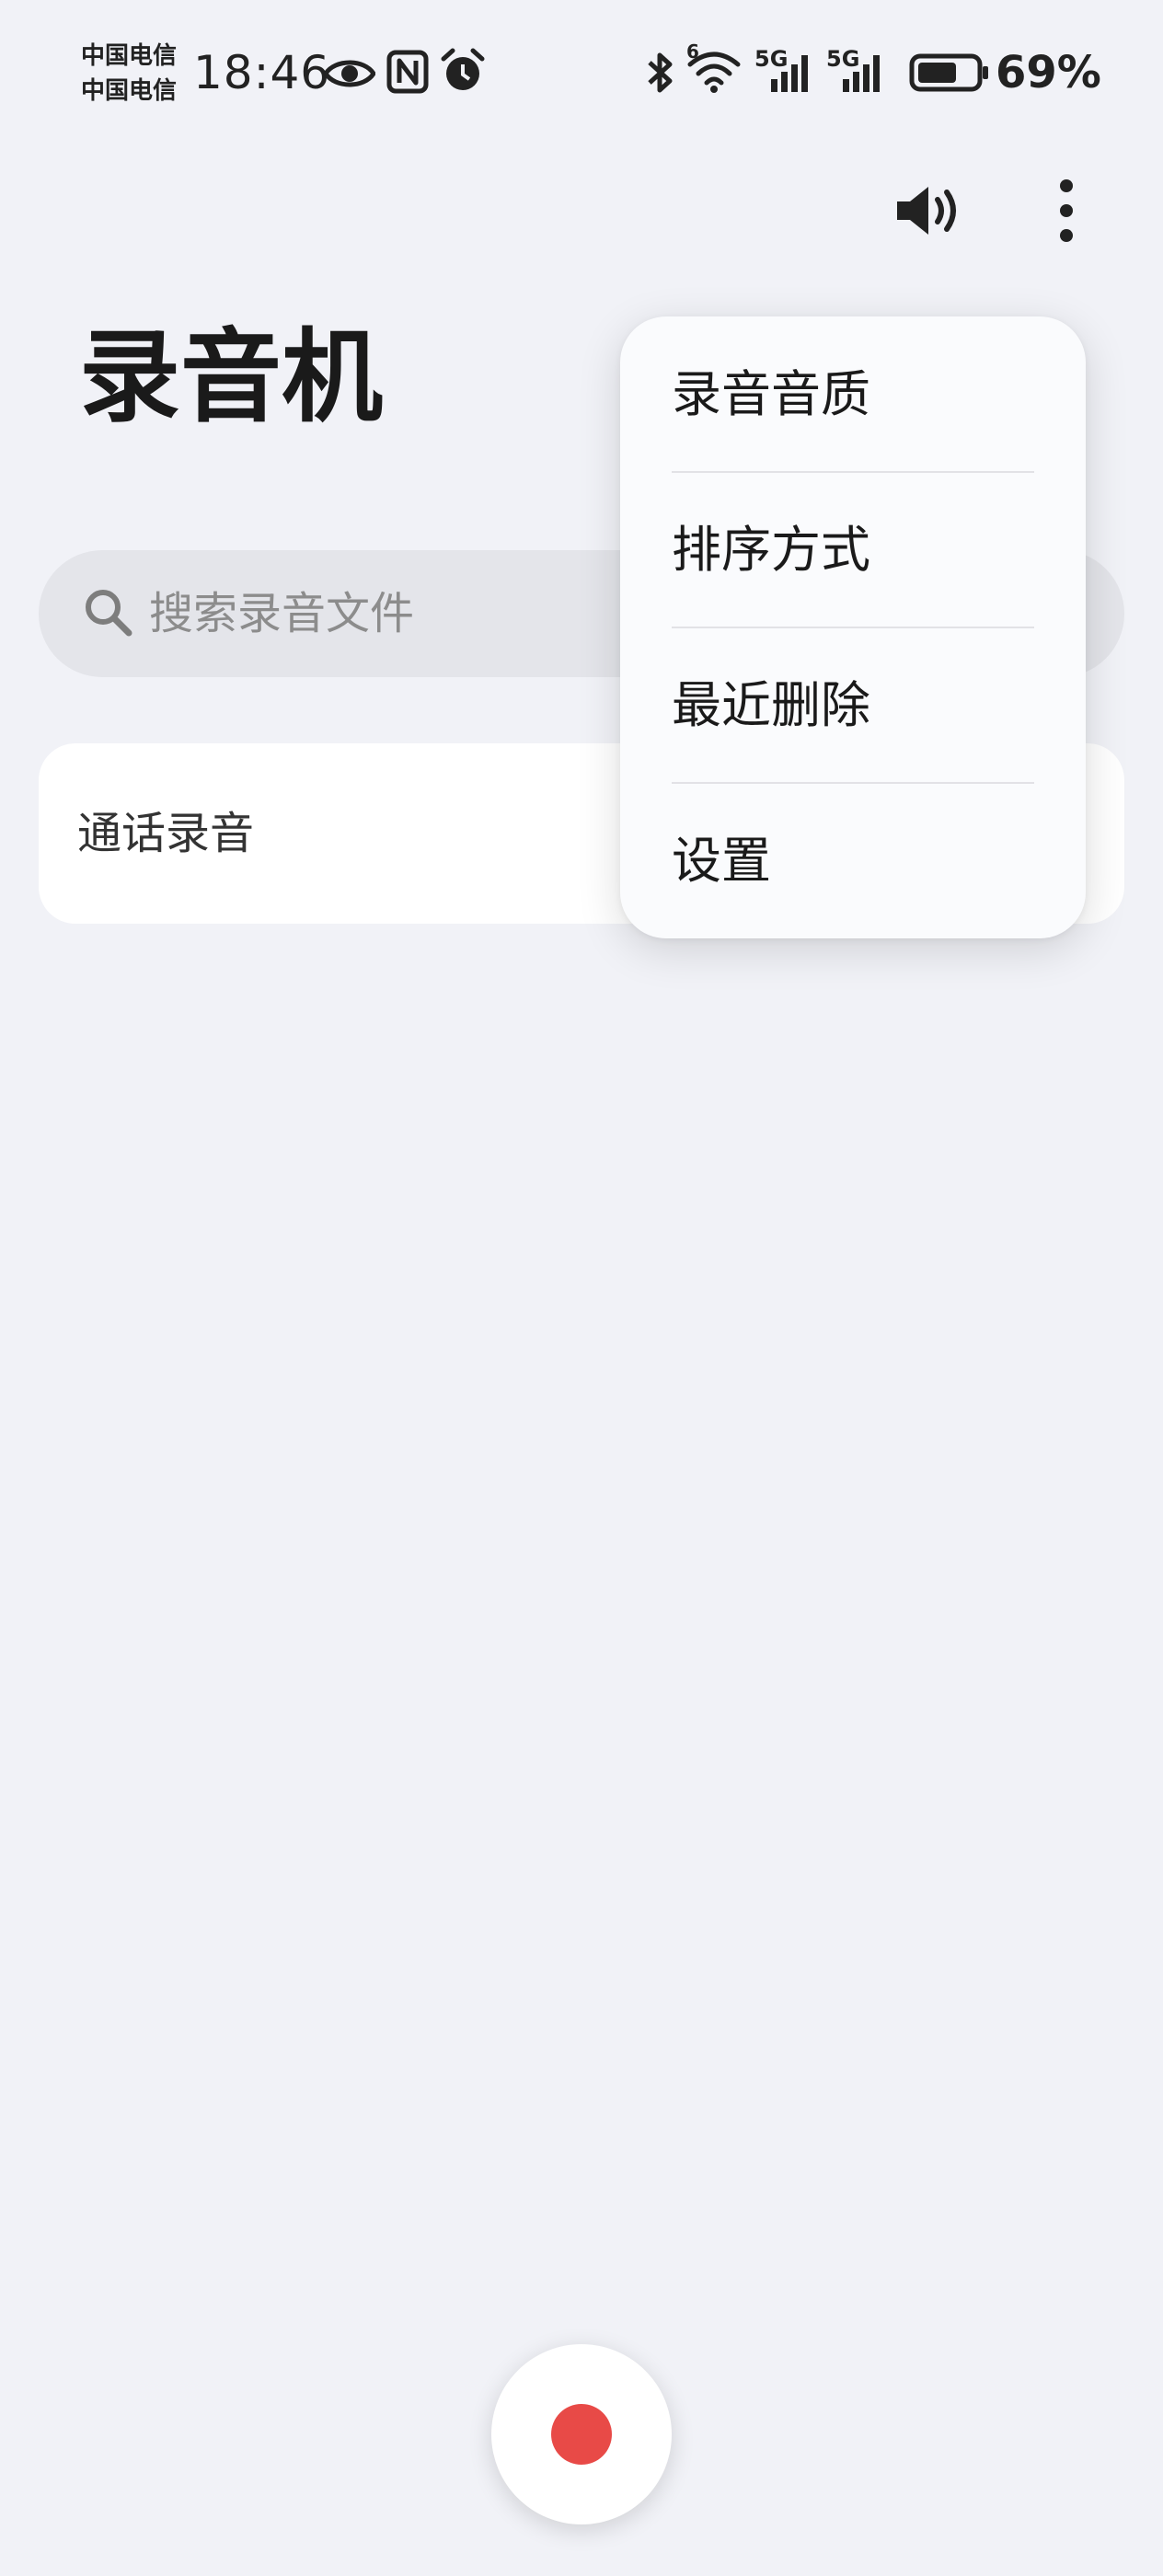 The width and height of the screenshot is (1163, 2576). I want to click on menu-item-recently-deleted: 最近删除, so click(853, 705).